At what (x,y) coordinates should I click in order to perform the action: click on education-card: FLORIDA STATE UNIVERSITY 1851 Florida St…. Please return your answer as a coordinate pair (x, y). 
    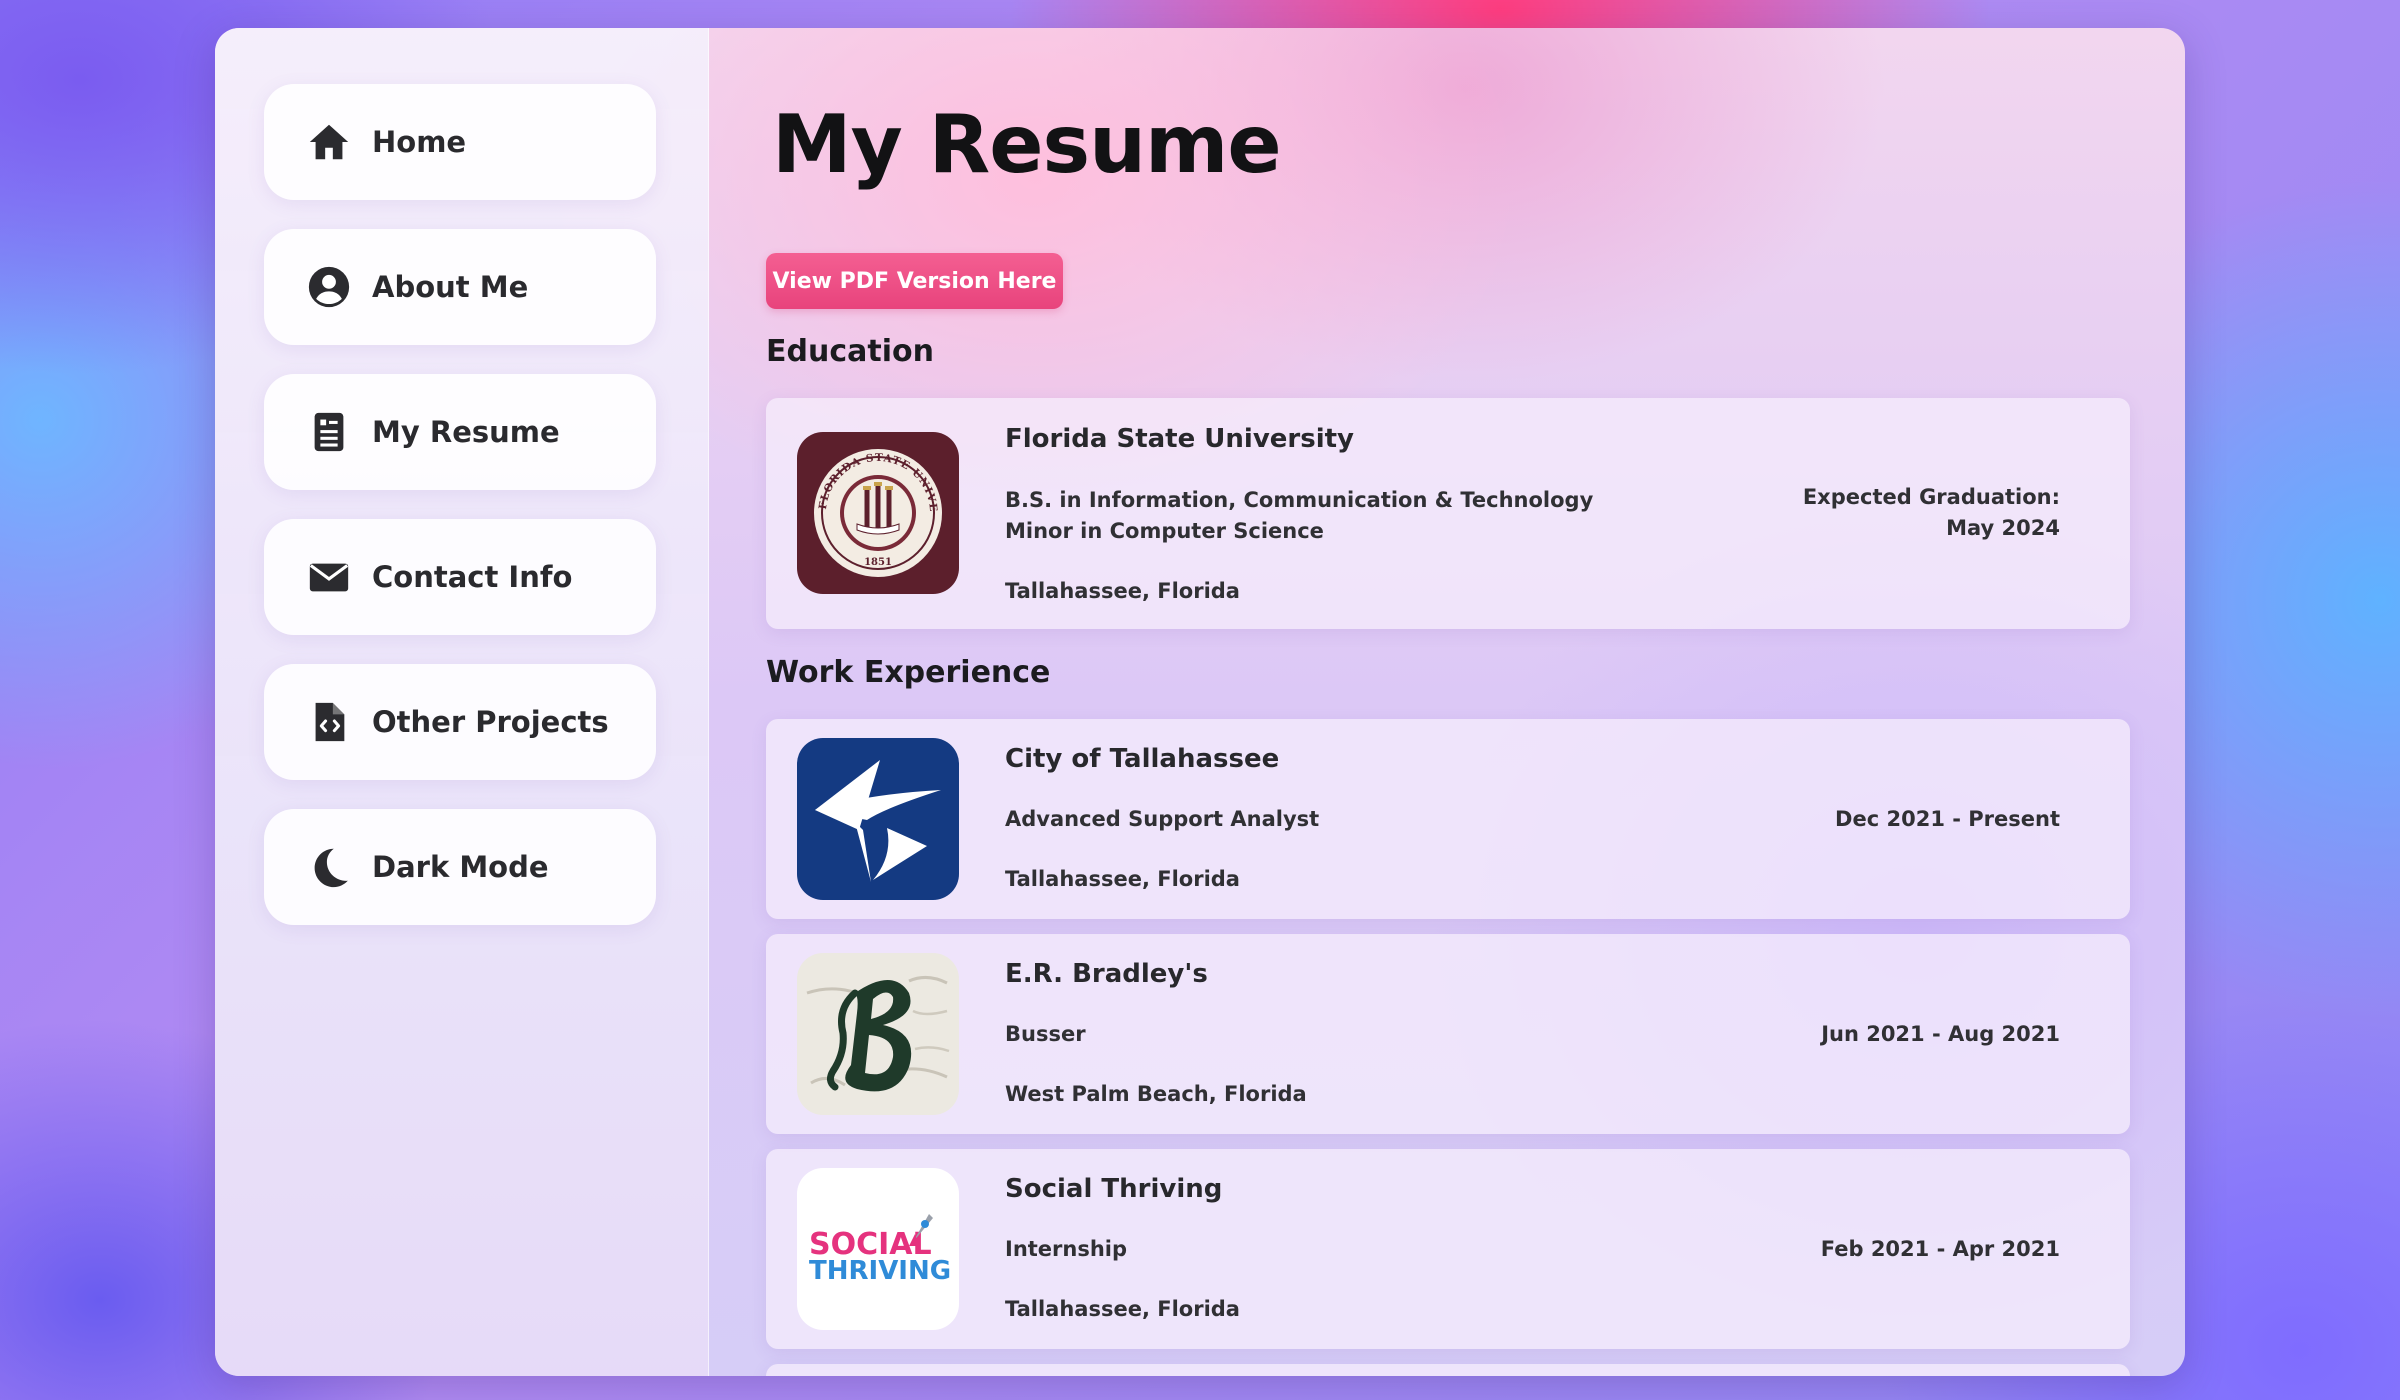
    Looking at the image, I should click on (1448, 513).